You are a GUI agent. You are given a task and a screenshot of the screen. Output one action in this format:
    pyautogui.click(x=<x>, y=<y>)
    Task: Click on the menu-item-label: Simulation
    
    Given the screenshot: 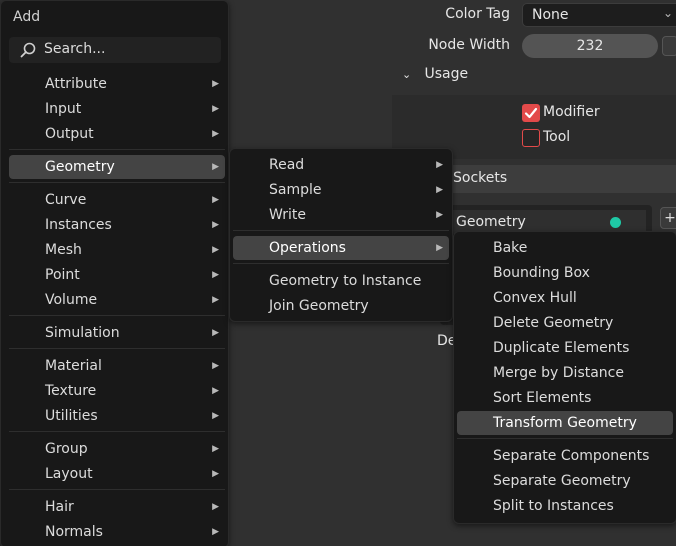 What is the action you would take?
    pyautogui.click(x=82, y=333)
    